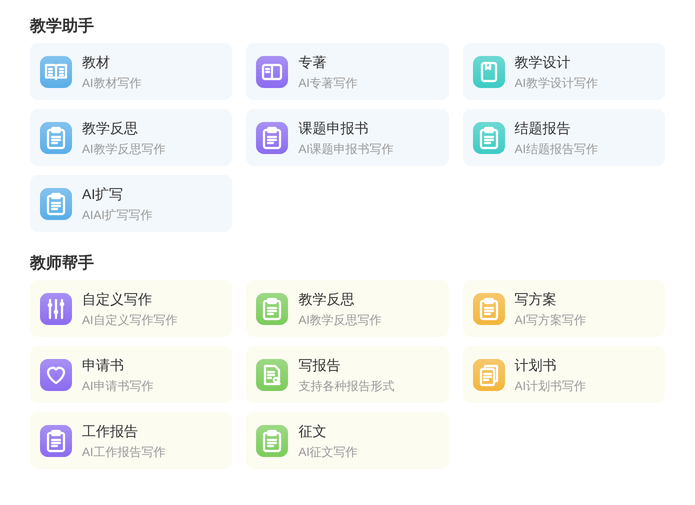  I want to click on tool-card: 教学设计 AI教学设计写作, so click(563, 71).